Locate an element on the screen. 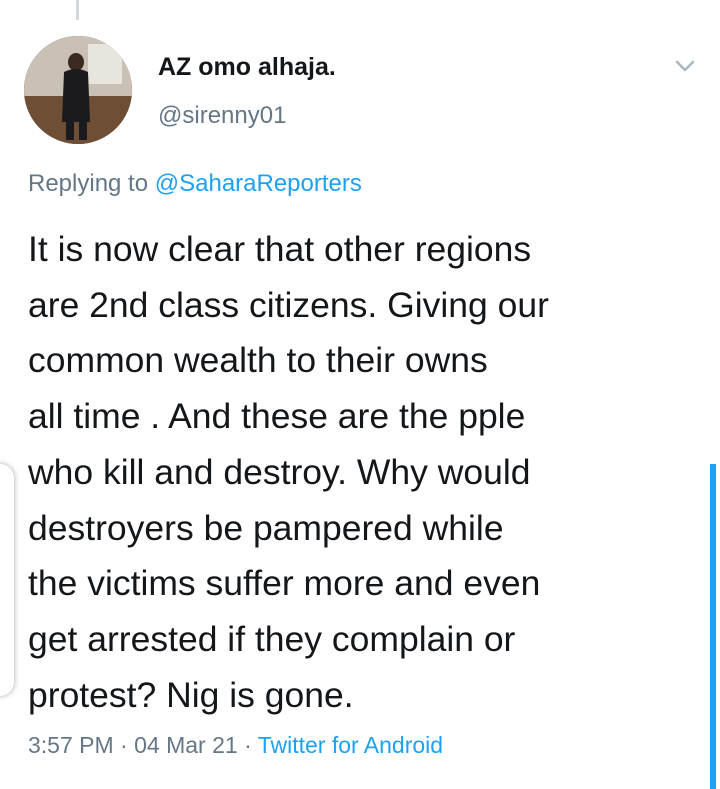 Image resolution: width=720 pixels, height=789 pixels. tweet-source: Twitter for Android is located at coordinates (350, 745).